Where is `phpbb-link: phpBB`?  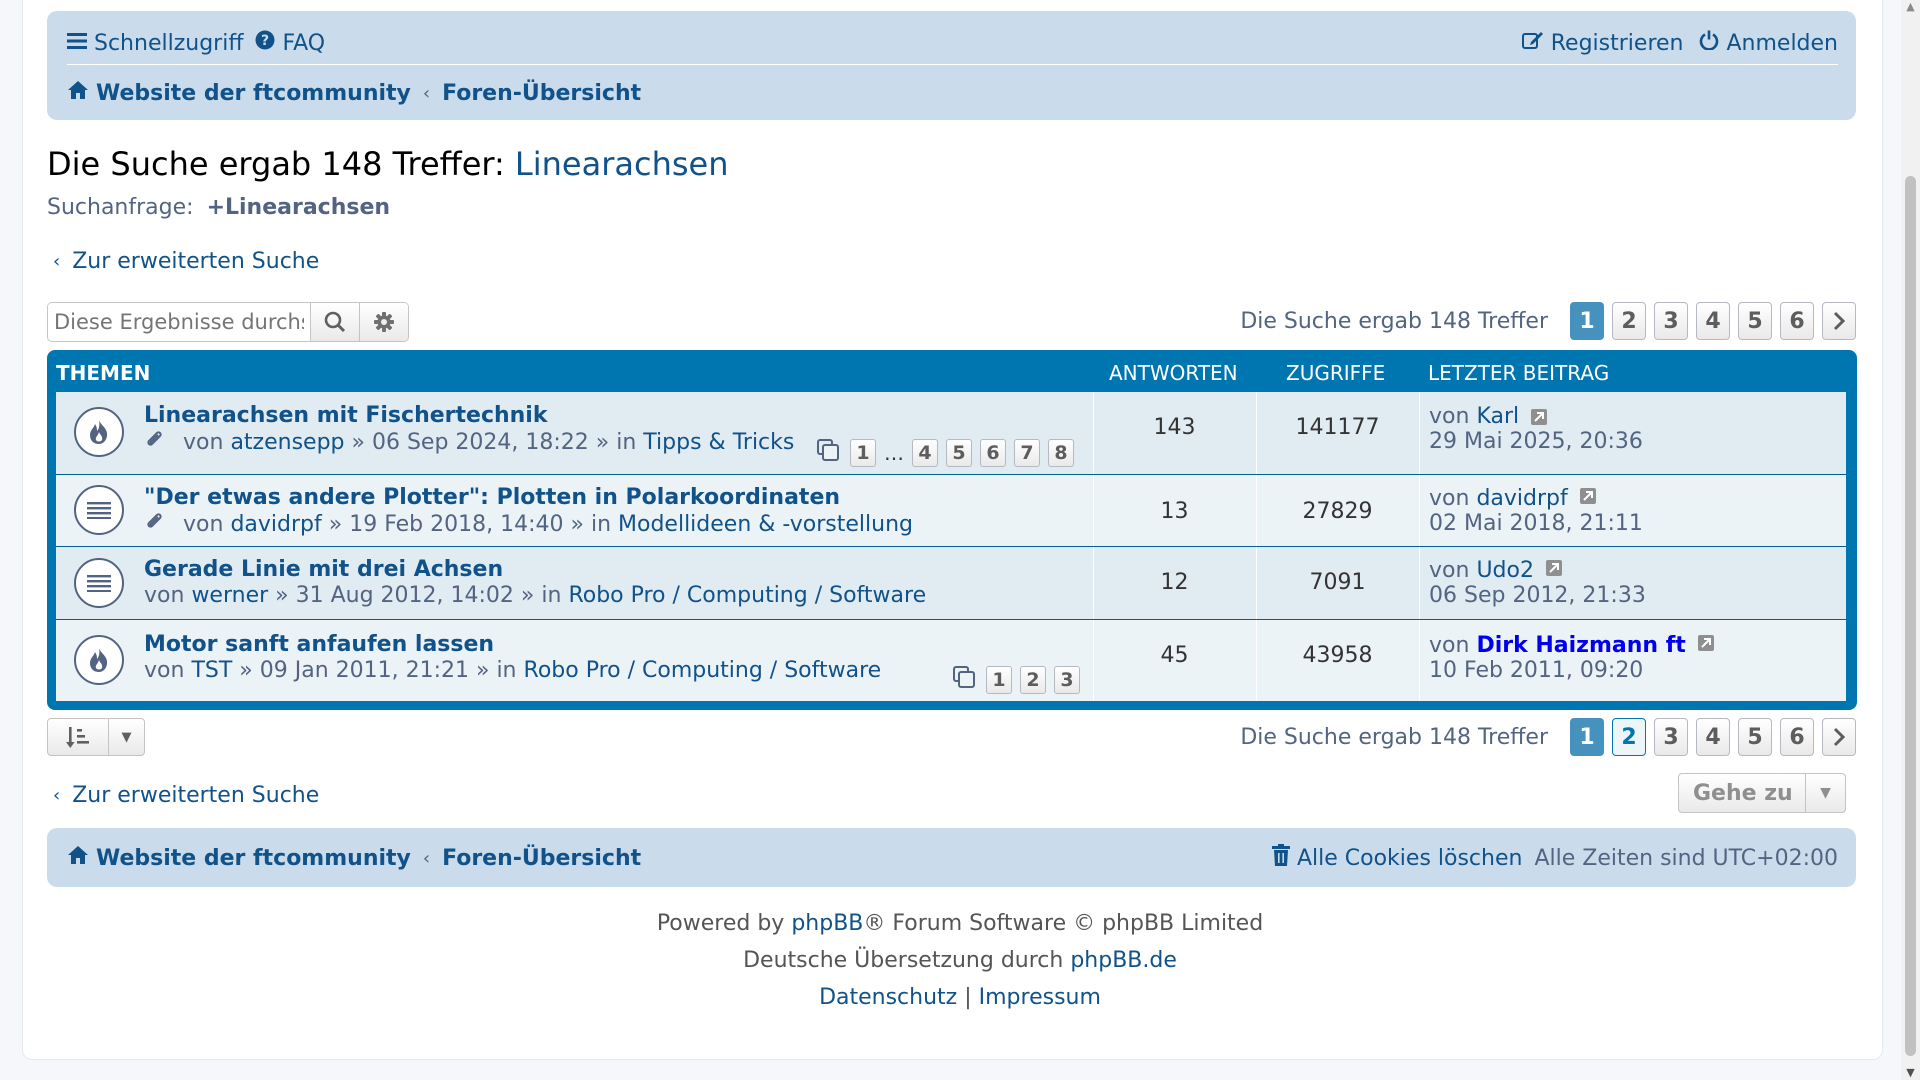
phpbb-link: phpBB is located at coordinates (827, 923).